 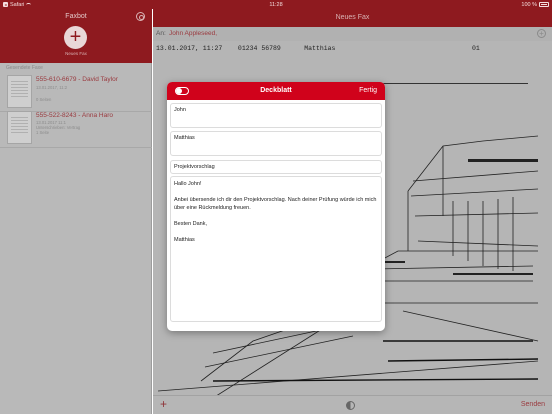 I want to click on dialog-title: Deckblatt, so click(x=276, y=90).